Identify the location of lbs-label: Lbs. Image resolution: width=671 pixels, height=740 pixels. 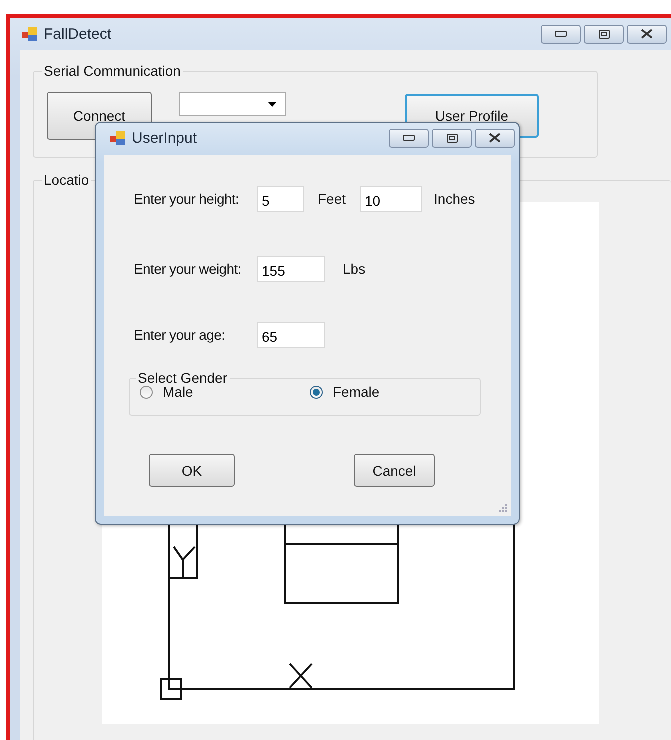
(354, 269).